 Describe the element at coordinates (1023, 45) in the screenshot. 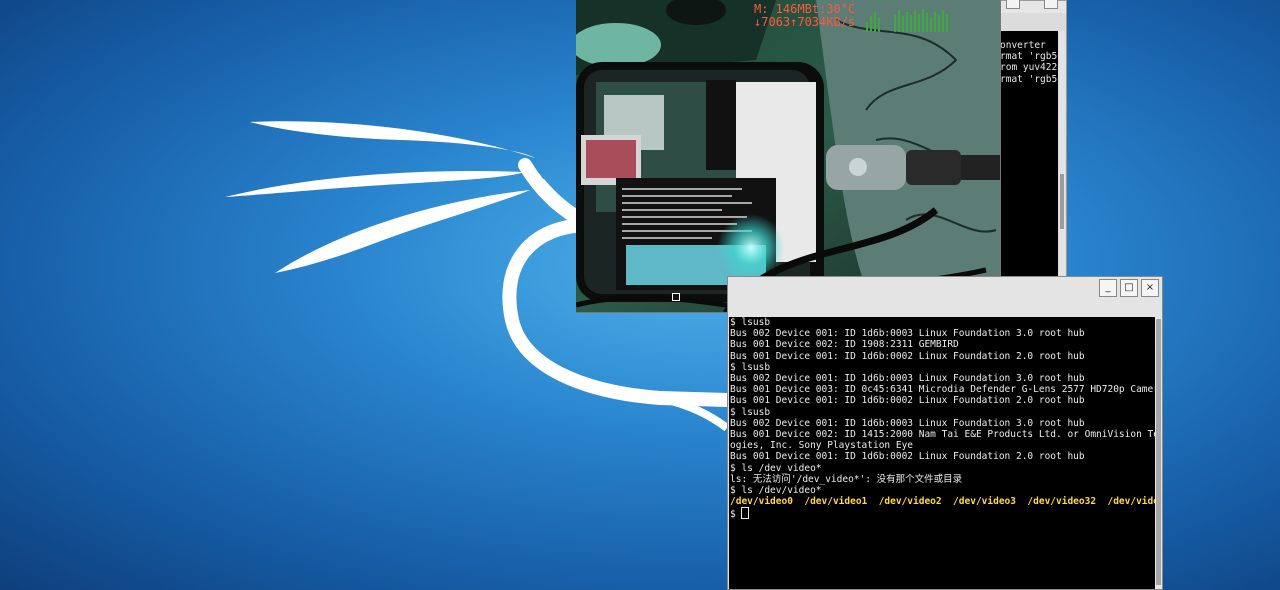

I see `terminal-line: onverter` at that location.